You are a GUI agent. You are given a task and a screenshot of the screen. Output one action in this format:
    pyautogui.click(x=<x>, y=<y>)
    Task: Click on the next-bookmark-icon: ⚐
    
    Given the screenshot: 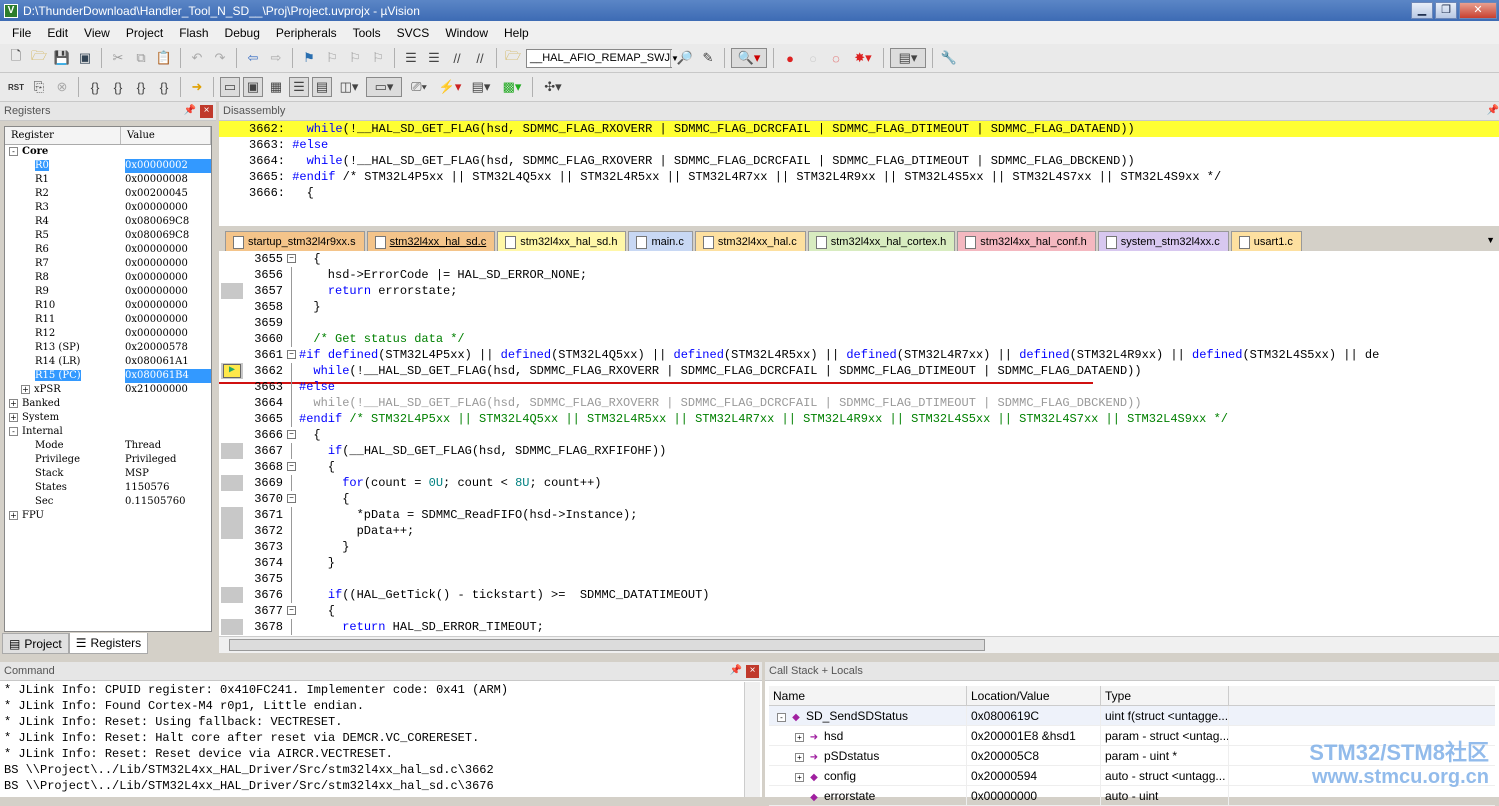 What is the action you would take?
    pyautogui.click(x=355, y=58)
    